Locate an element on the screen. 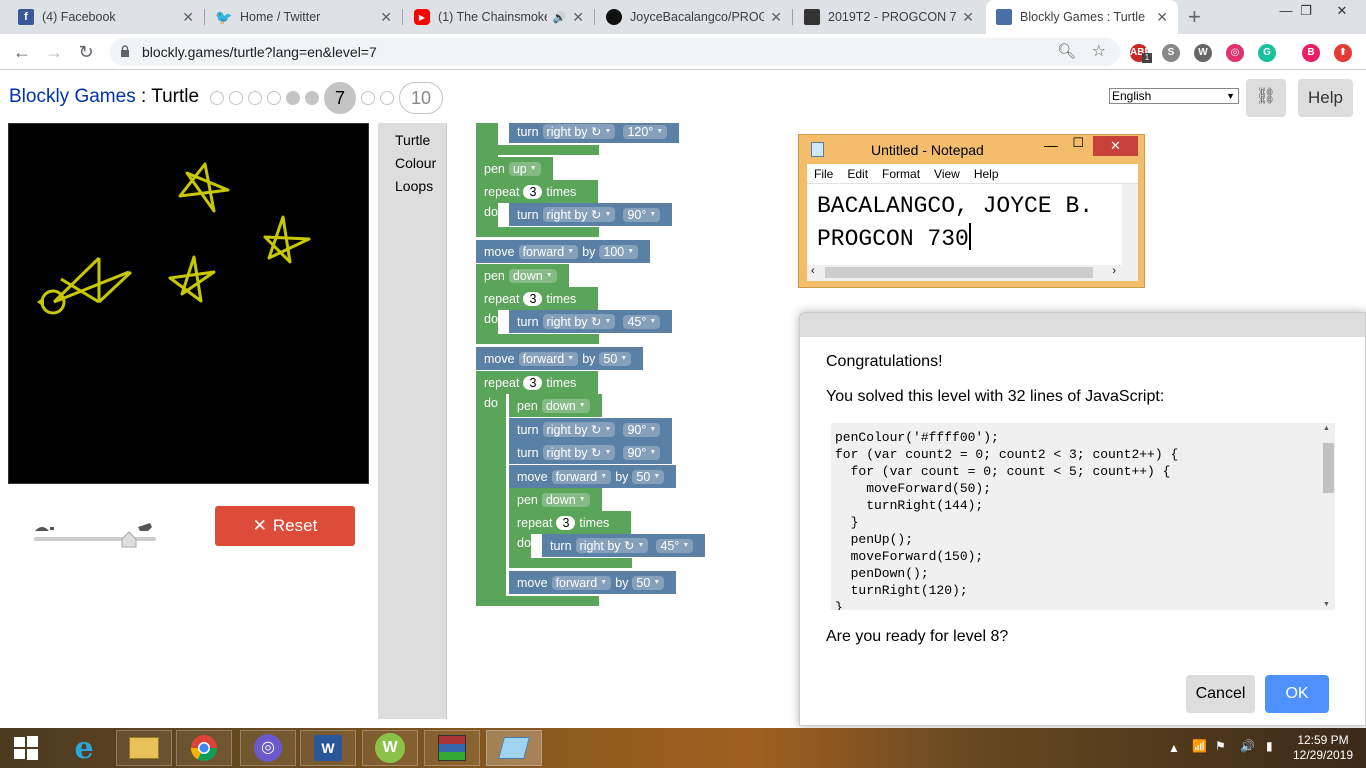 The height and width of the screenshot is (768, 1366). update-icon: ⬆ is located at coordinates (1343, 53).